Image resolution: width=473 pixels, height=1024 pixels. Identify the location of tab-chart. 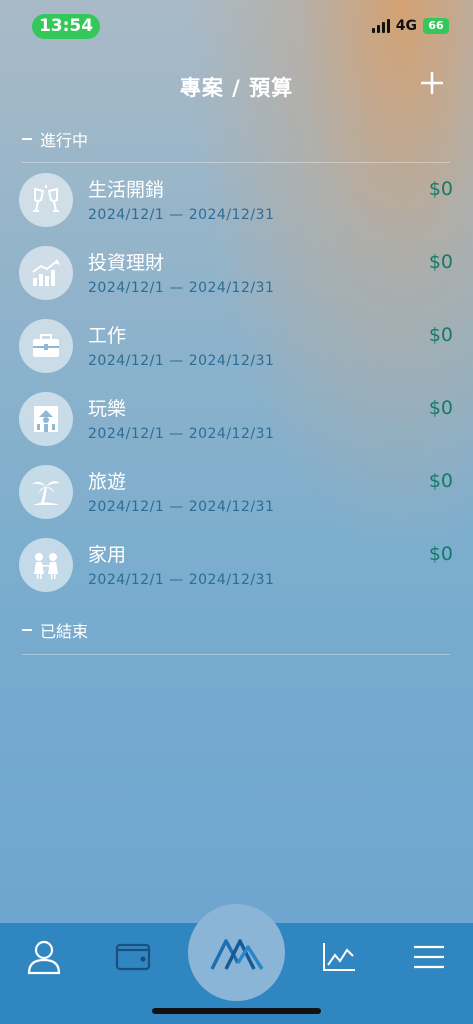
(339, 957).